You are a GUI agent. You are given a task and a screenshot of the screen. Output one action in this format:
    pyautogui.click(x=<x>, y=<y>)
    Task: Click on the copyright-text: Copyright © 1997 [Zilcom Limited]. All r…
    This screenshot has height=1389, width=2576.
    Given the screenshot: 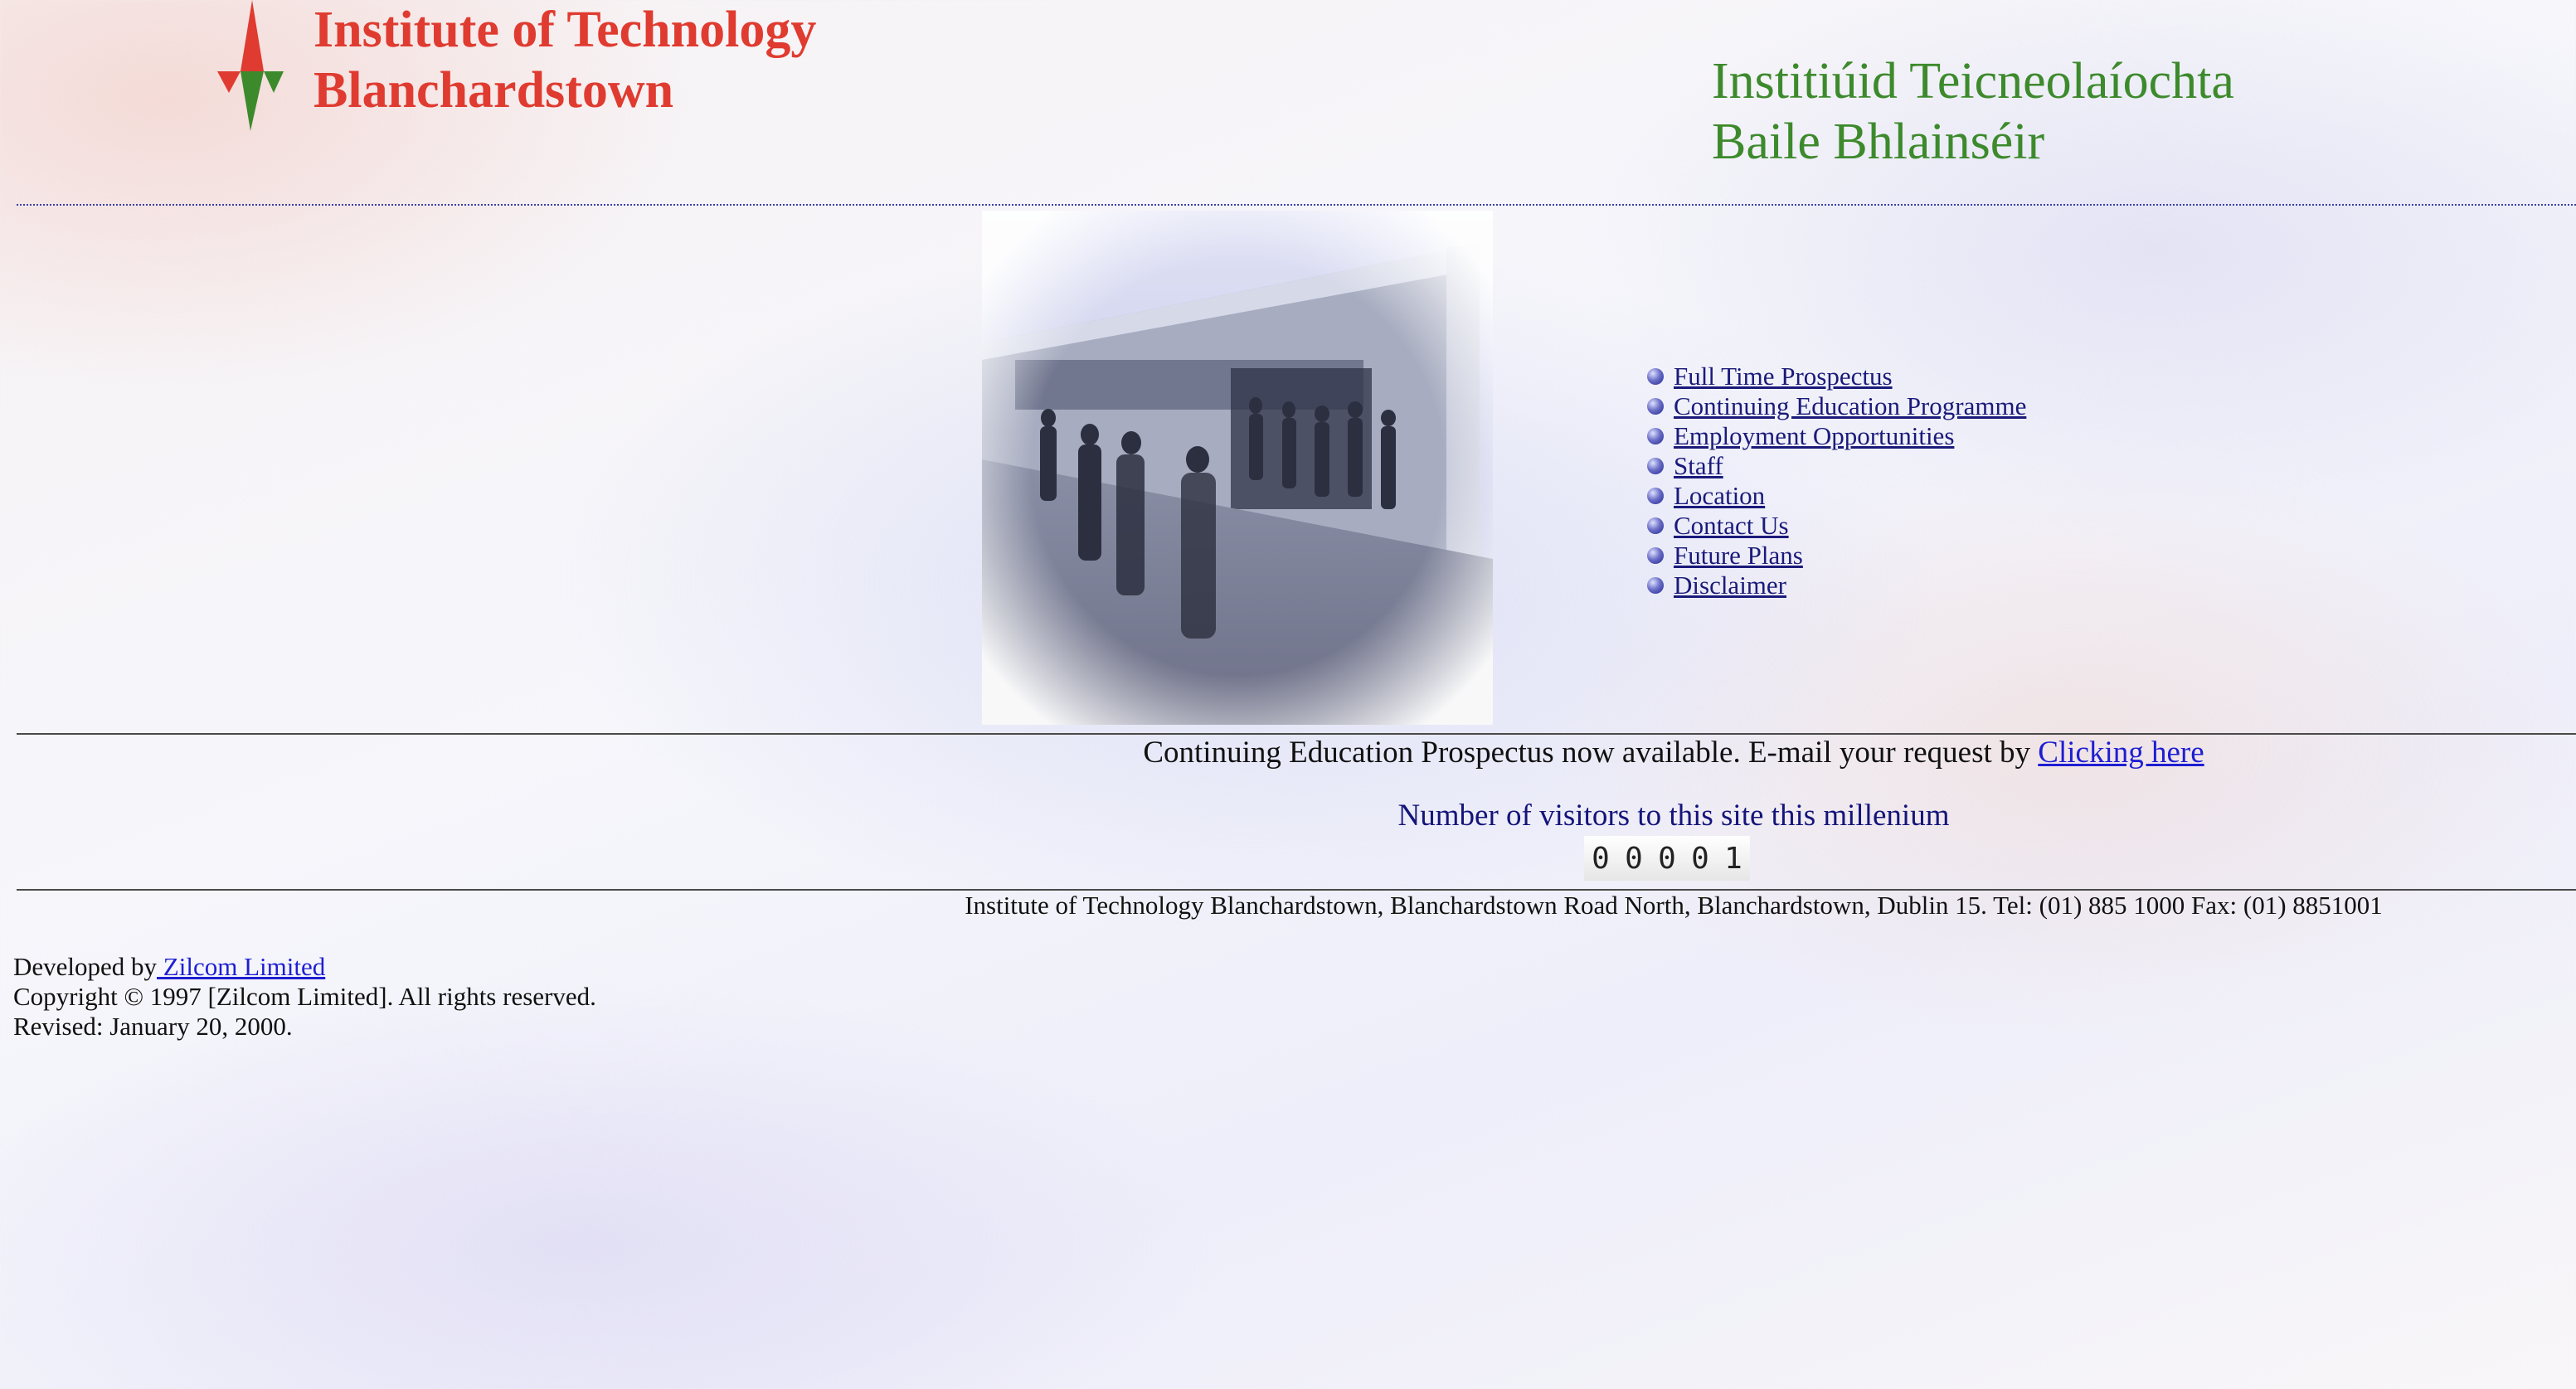 What is the action you would take?
    pyautogui.click(x=304, y=996)
    